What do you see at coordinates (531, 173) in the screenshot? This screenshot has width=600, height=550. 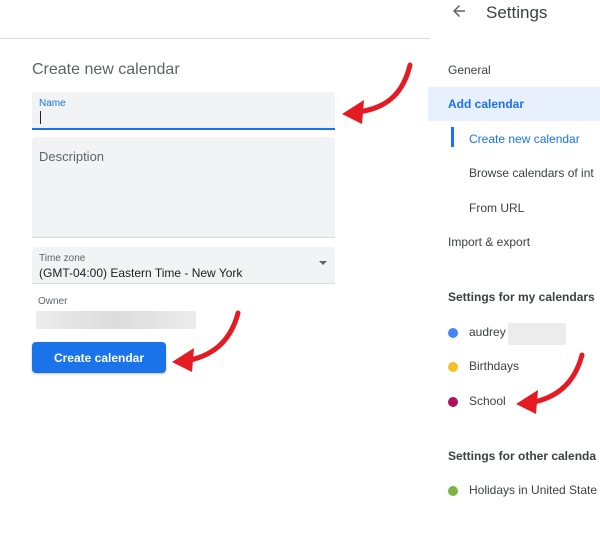 I see `nav-browse-calendars: Browse calendars of int` at bounding box center [531, 173].